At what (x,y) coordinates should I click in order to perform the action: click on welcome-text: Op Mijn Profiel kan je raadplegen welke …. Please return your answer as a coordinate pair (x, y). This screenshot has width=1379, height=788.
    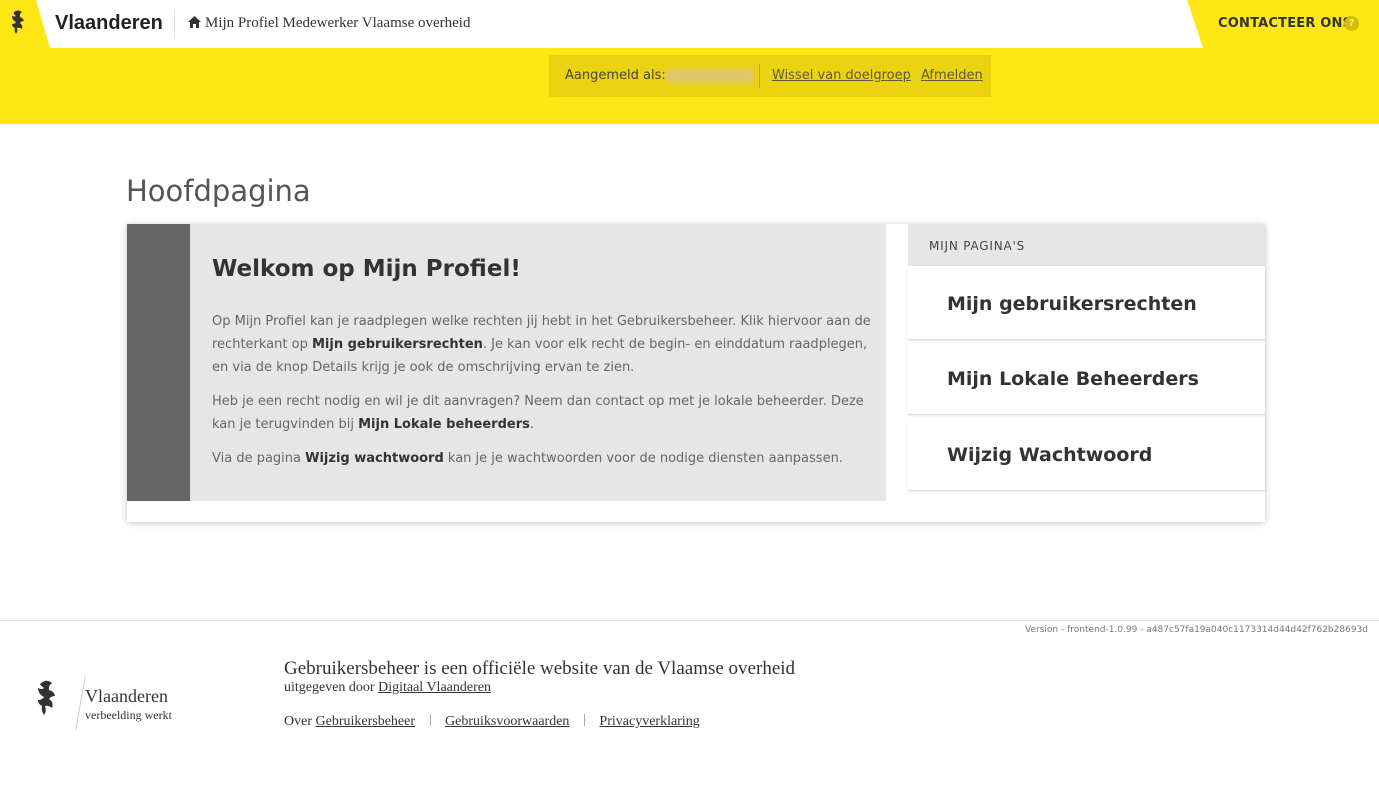
    Looking at the image, I should click on (542, 395).